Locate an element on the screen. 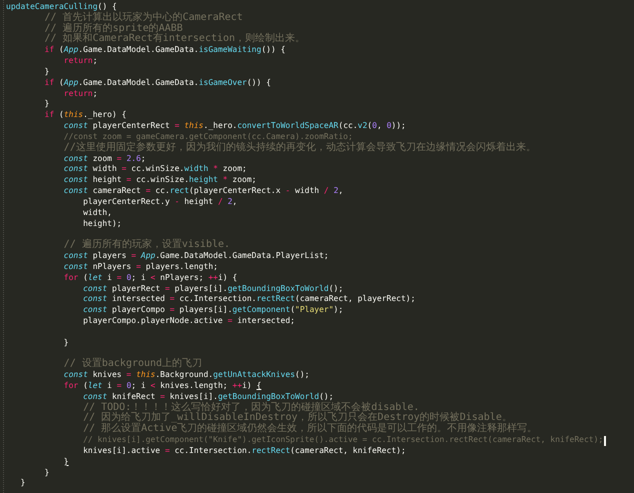 The image size is (634, 493). code-line: if (App.Game.DataModel.GameData.isGameOver()) { is located at coordinates (157, 83).